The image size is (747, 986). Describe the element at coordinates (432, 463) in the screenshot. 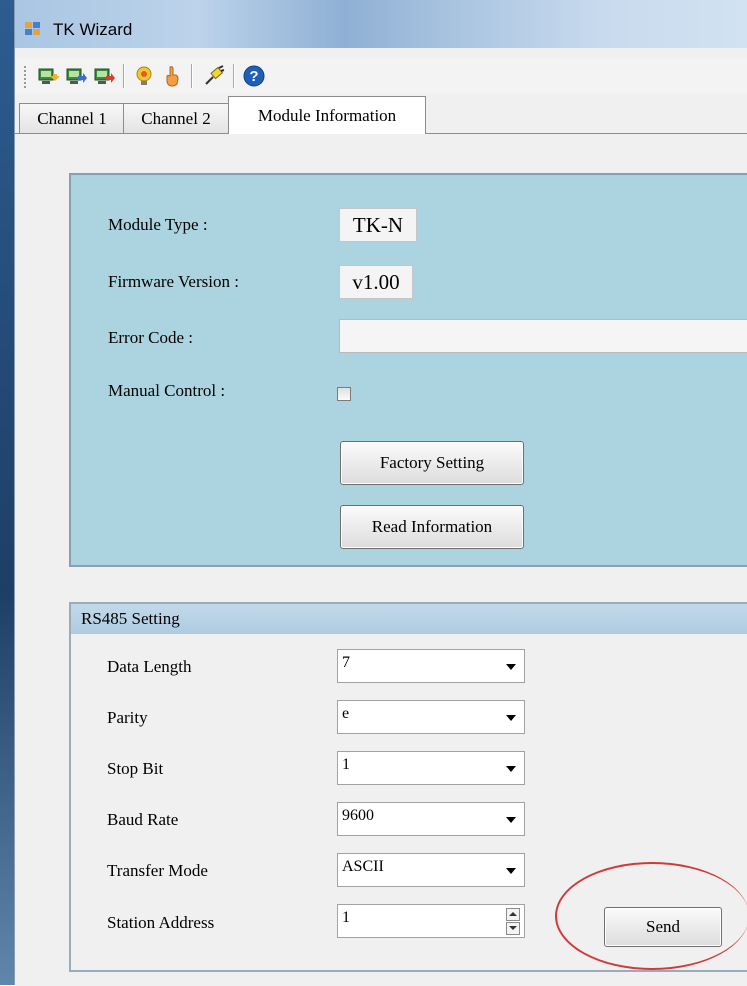

I see `factory-setting-button: Factory Setting` at that location.